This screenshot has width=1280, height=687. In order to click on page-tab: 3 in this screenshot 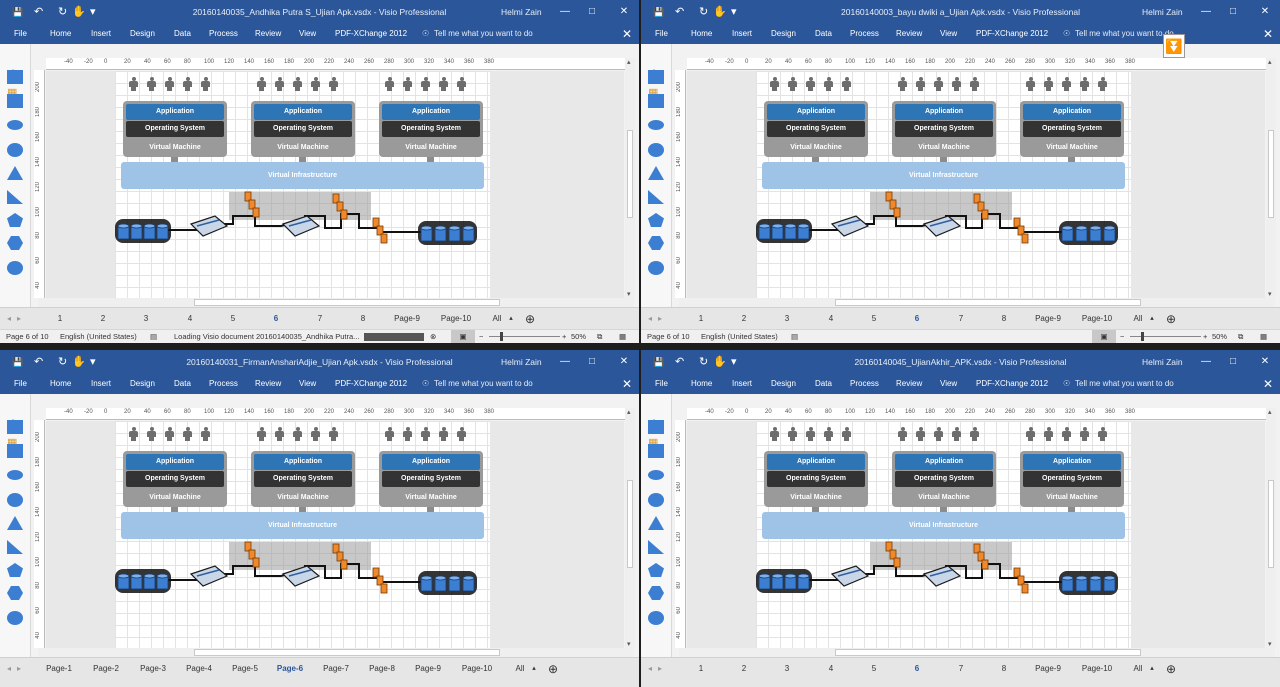, I will do `click(787, 319)`.